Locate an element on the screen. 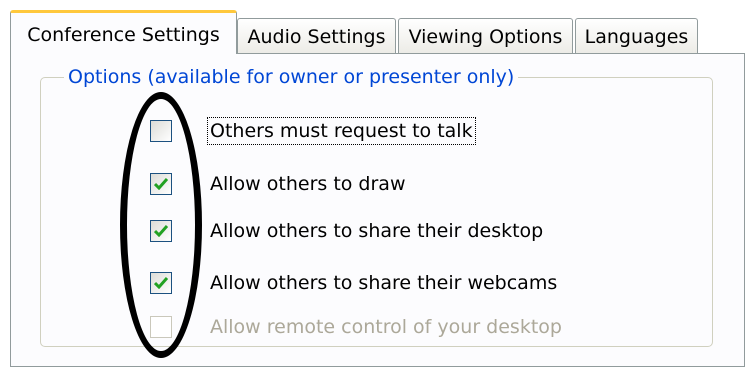 This screenshot has height=377, width=755. share-webcams-checkbox is located at coordinates (161, 283).